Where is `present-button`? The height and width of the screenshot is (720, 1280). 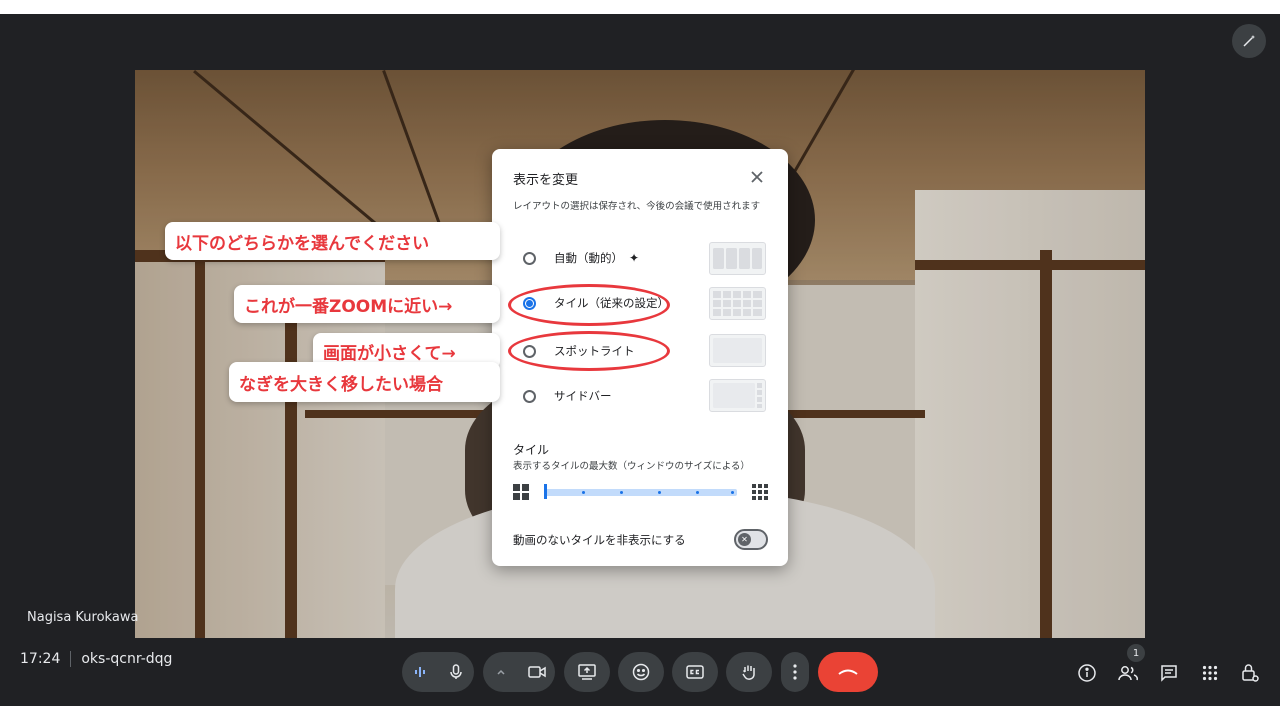
present-button is located at coordinates (587, 672).